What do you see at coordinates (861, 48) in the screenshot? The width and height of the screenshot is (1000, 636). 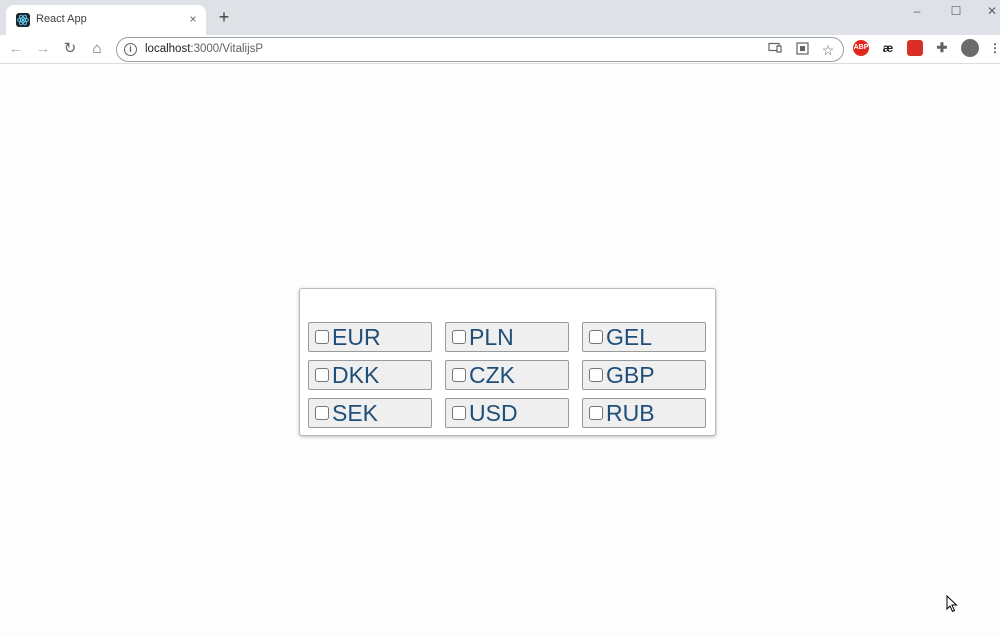 I see `adblock-extension-icon: ABP` at bounding box center [861, 48].